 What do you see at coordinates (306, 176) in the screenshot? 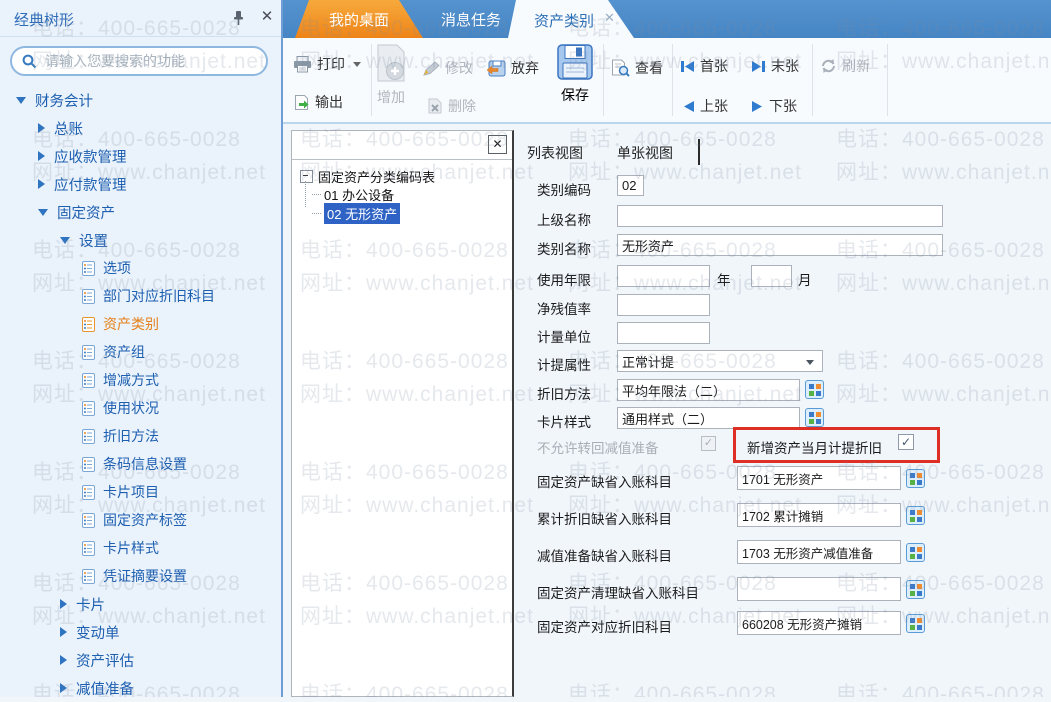
I see `collapse-minus-icon` at bounding box center [306, 176].